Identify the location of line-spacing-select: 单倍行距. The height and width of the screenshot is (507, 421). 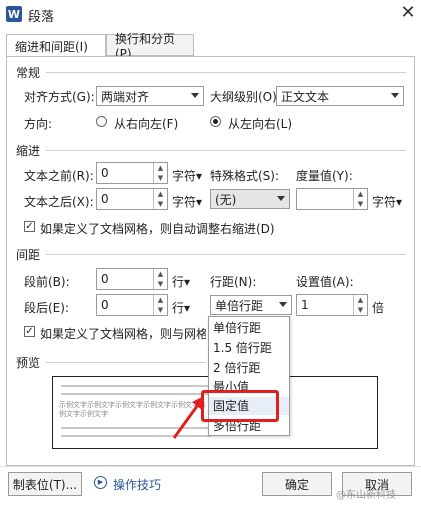
(251, 305).